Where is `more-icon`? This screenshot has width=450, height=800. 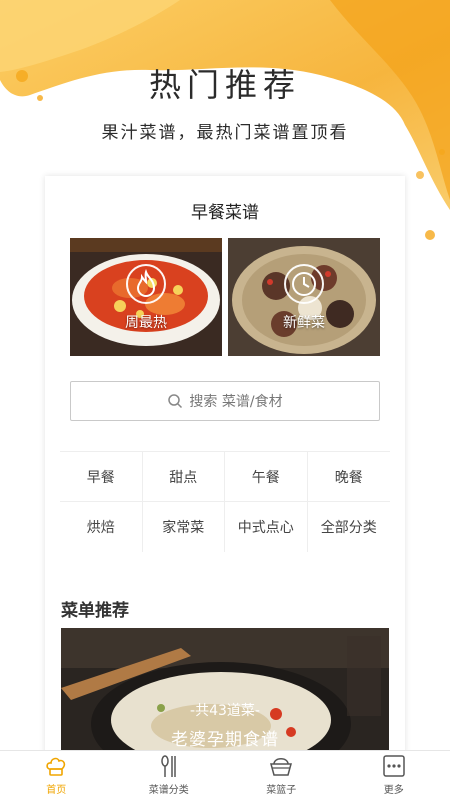 more-icon is located at coordinates (394, 766).